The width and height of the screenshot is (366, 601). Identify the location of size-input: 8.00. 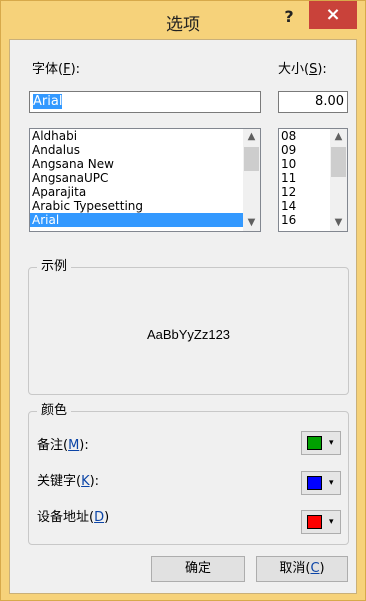
(313, 102).